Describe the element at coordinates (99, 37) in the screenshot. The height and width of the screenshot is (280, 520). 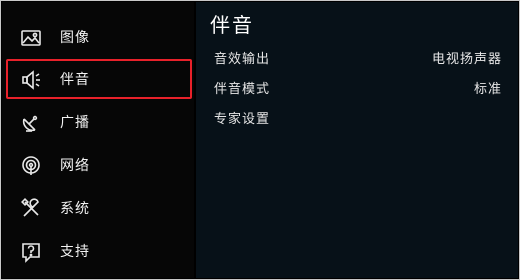
I see `sidebar-item-picture: 图像` at that location.